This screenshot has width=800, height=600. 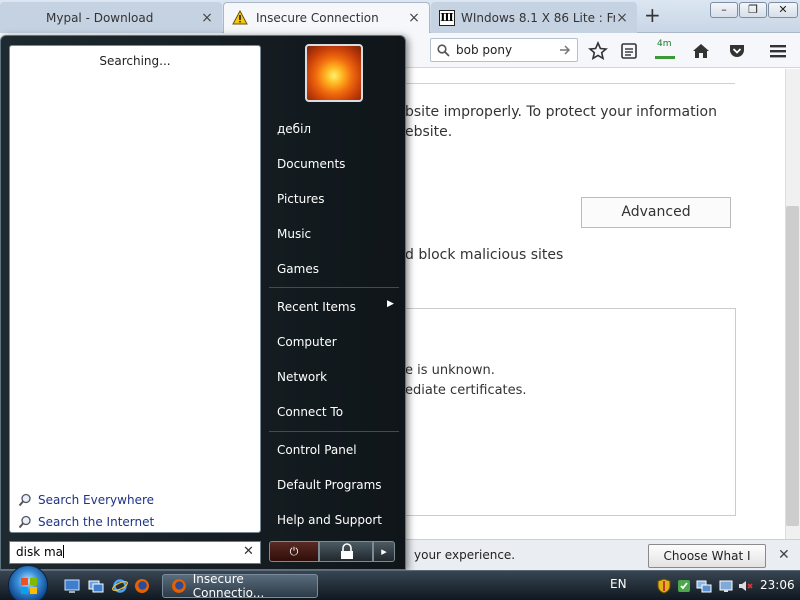 I want to click on reading-list-icon, so click(x=629, y=51).